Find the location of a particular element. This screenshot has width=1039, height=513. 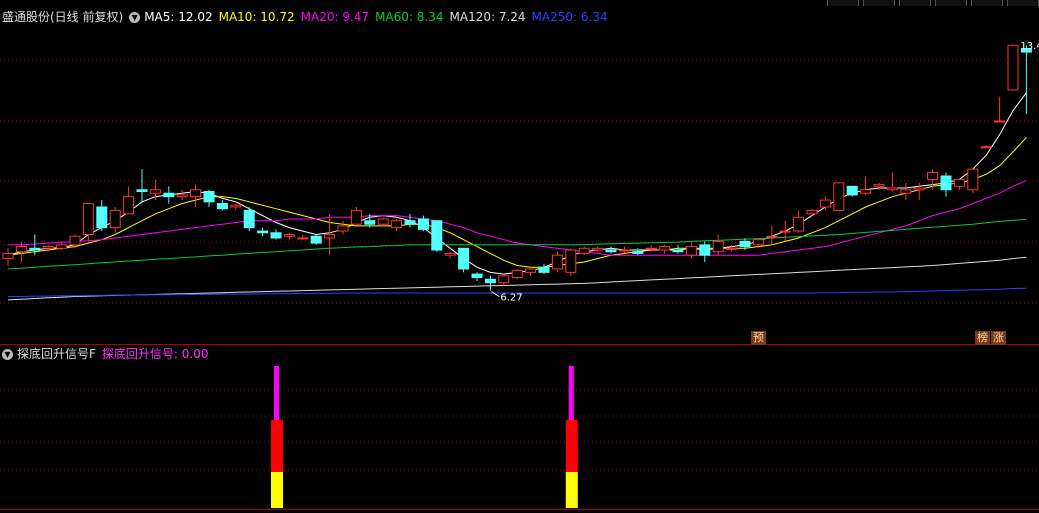

low-pointer-line is located at coordinates (495, 294).